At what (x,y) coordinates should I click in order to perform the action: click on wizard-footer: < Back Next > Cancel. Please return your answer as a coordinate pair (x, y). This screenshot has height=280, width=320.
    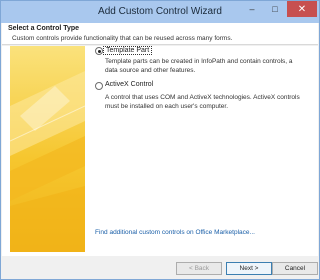
    Looking at the image, I should click on (160, 268).